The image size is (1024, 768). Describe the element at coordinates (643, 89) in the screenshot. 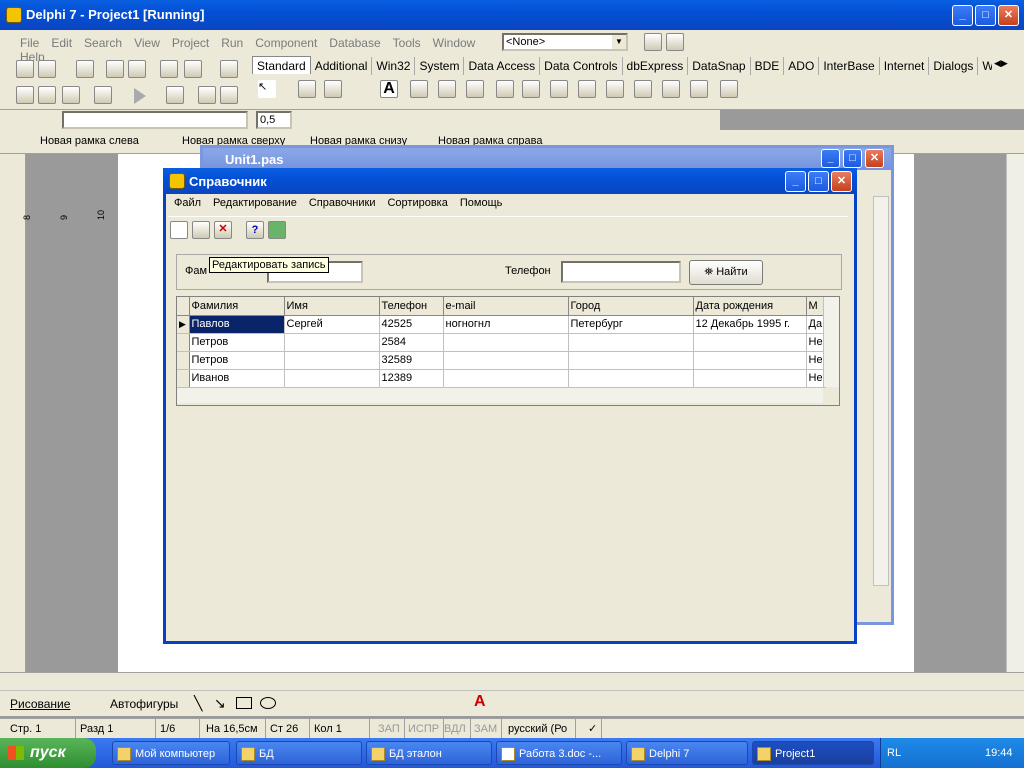

I see `groupbox-icon` at that location.